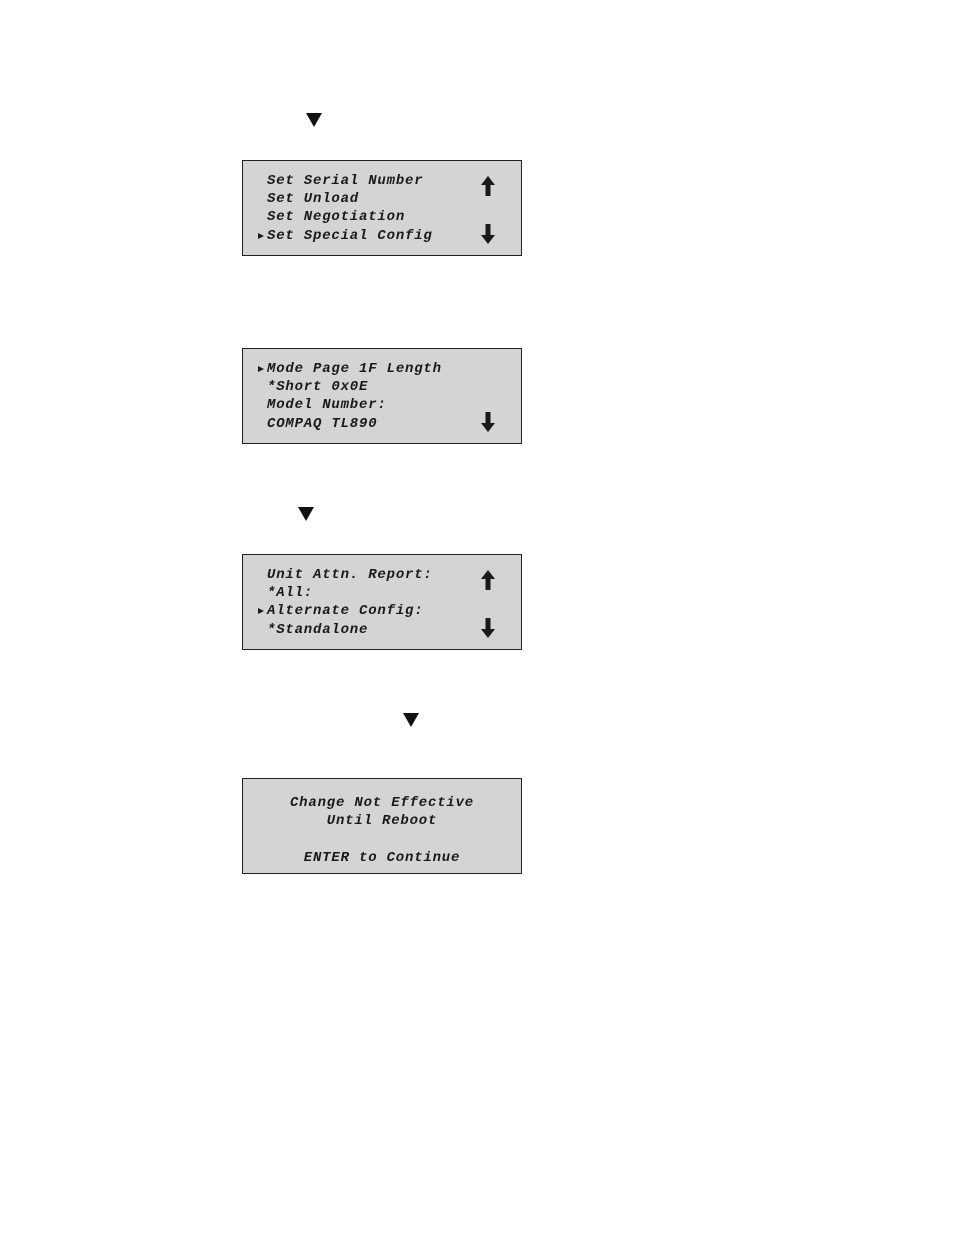 This screenshot has width=954, height=1235. I want to click on menu-item: *Standalone, so click(318, 630).